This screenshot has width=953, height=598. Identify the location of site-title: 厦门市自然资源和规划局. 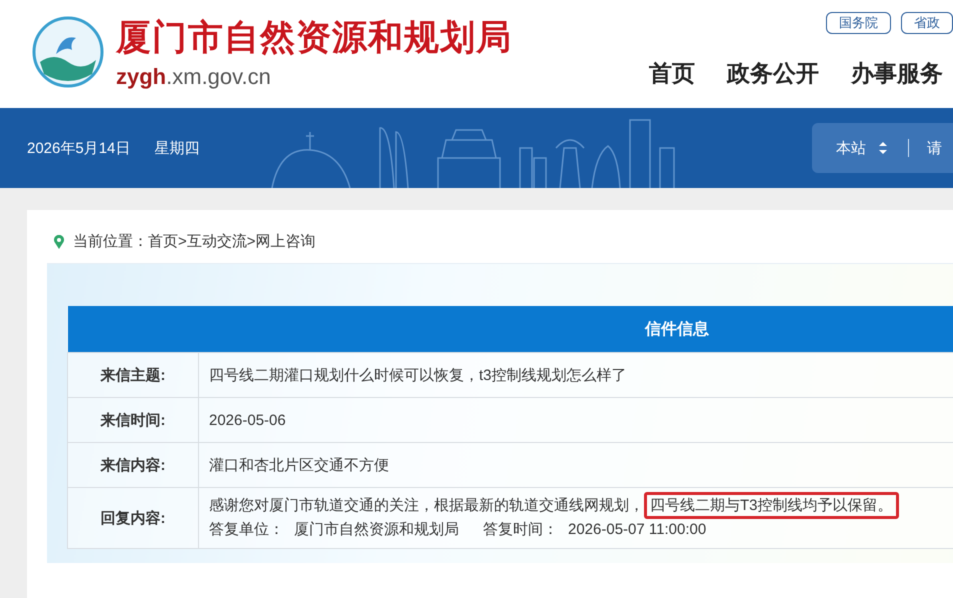
(314, 38).